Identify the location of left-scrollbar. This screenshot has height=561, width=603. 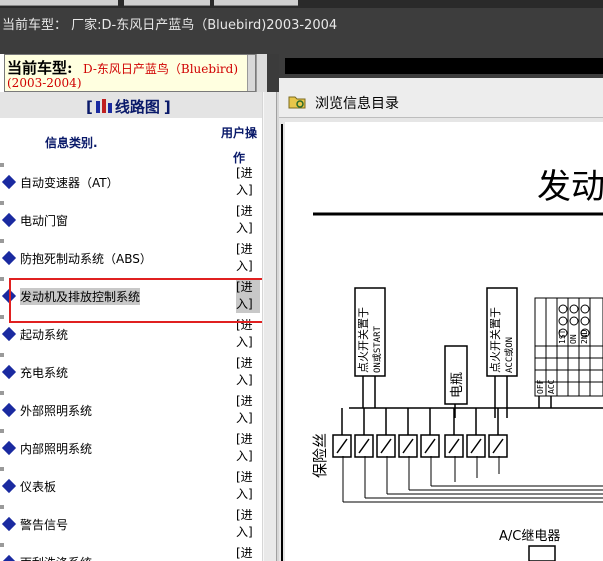
(270, 326).